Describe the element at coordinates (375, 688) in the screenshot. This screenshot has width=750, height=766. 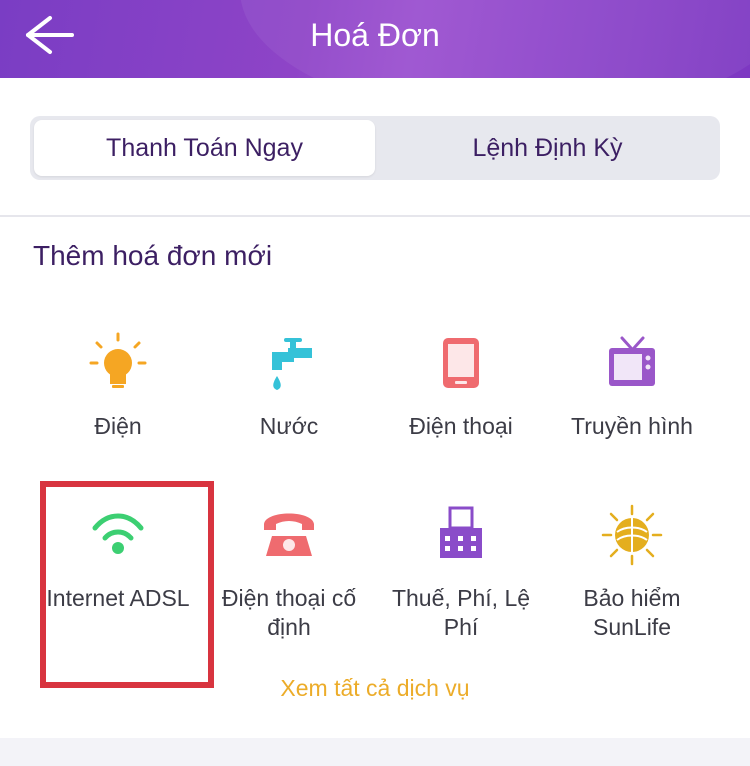
I see `see-all-services-link: Xem tất cả dịch vụ` at that location.